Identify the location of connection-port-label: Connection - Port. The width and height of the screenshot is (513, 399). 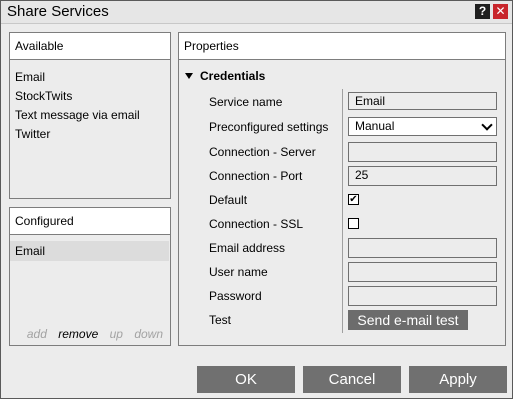
(256, 176).